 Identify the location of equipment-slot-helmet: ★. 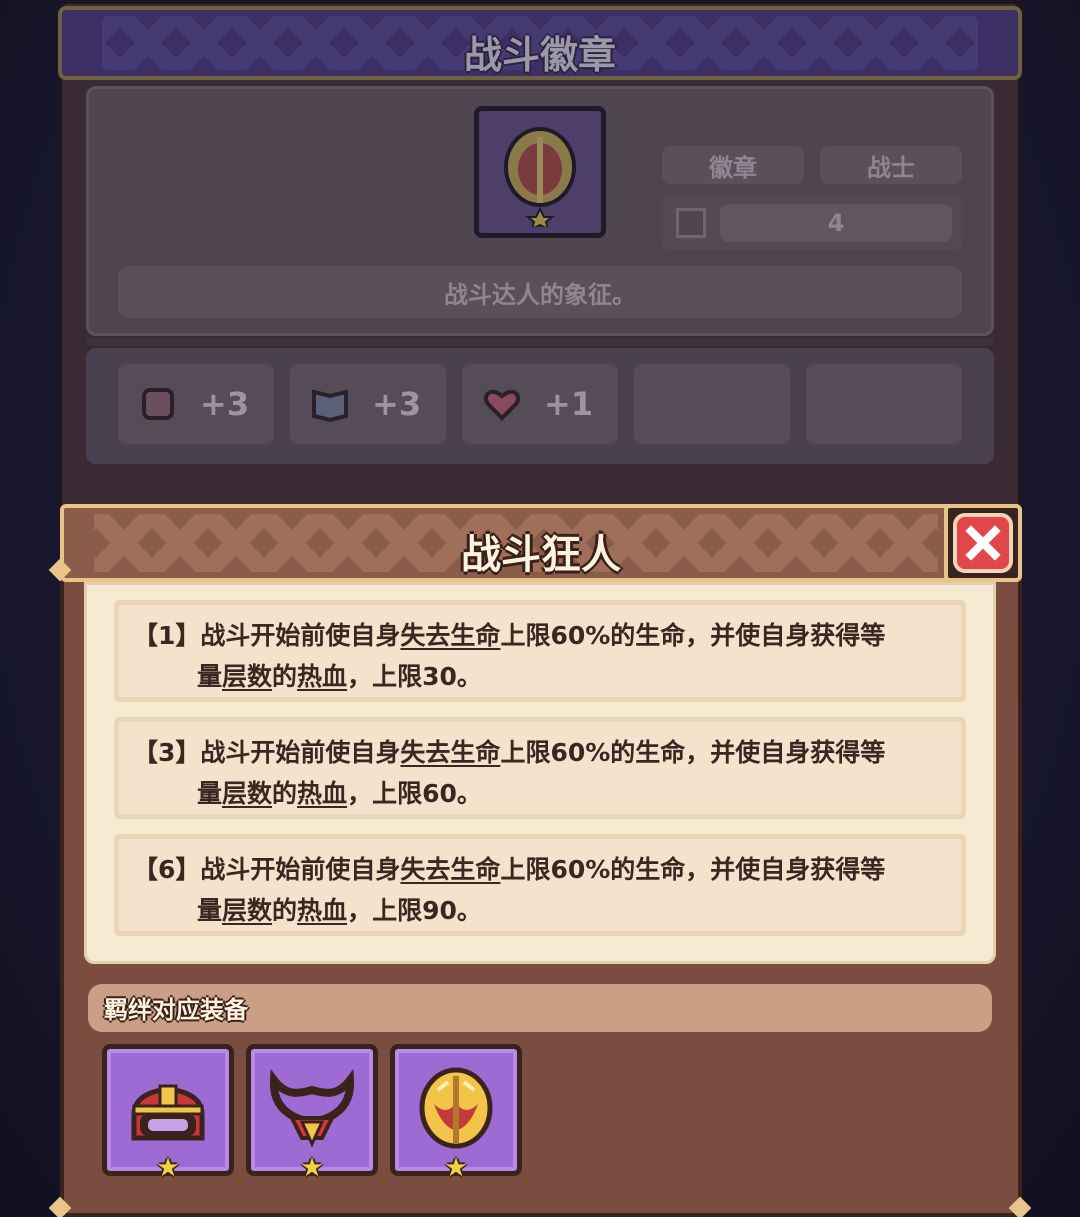
(168, 1112).